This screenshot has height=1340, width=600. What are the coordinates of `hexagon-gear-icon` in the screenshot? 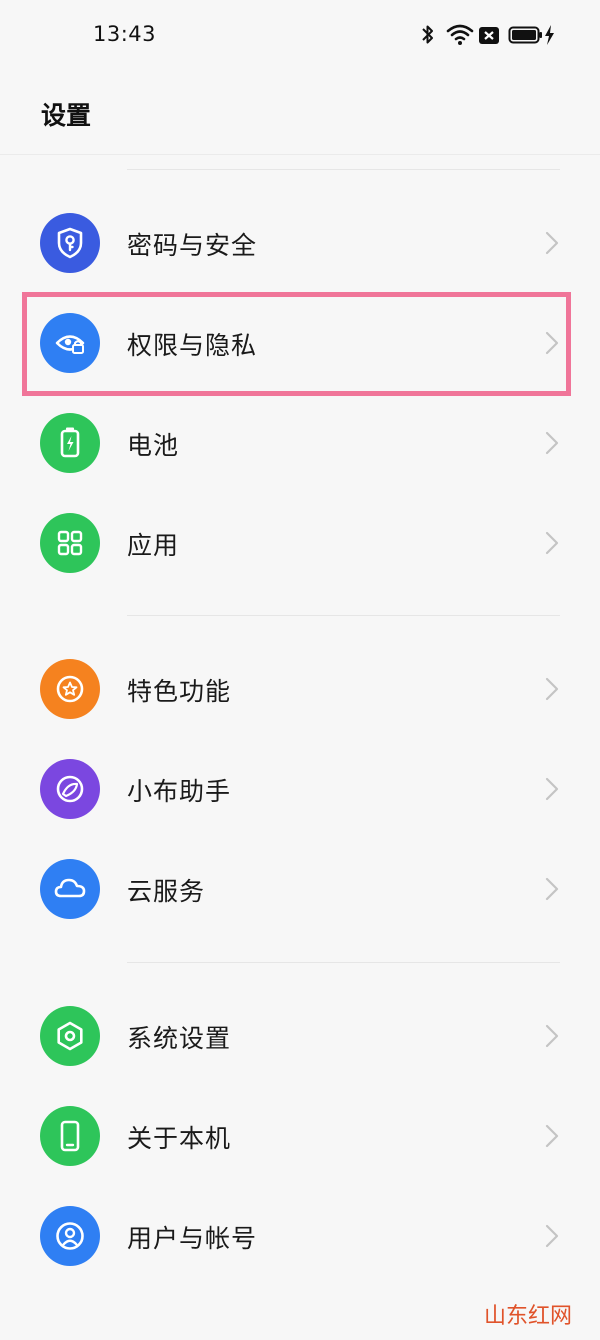 It's located at (70, 1036).